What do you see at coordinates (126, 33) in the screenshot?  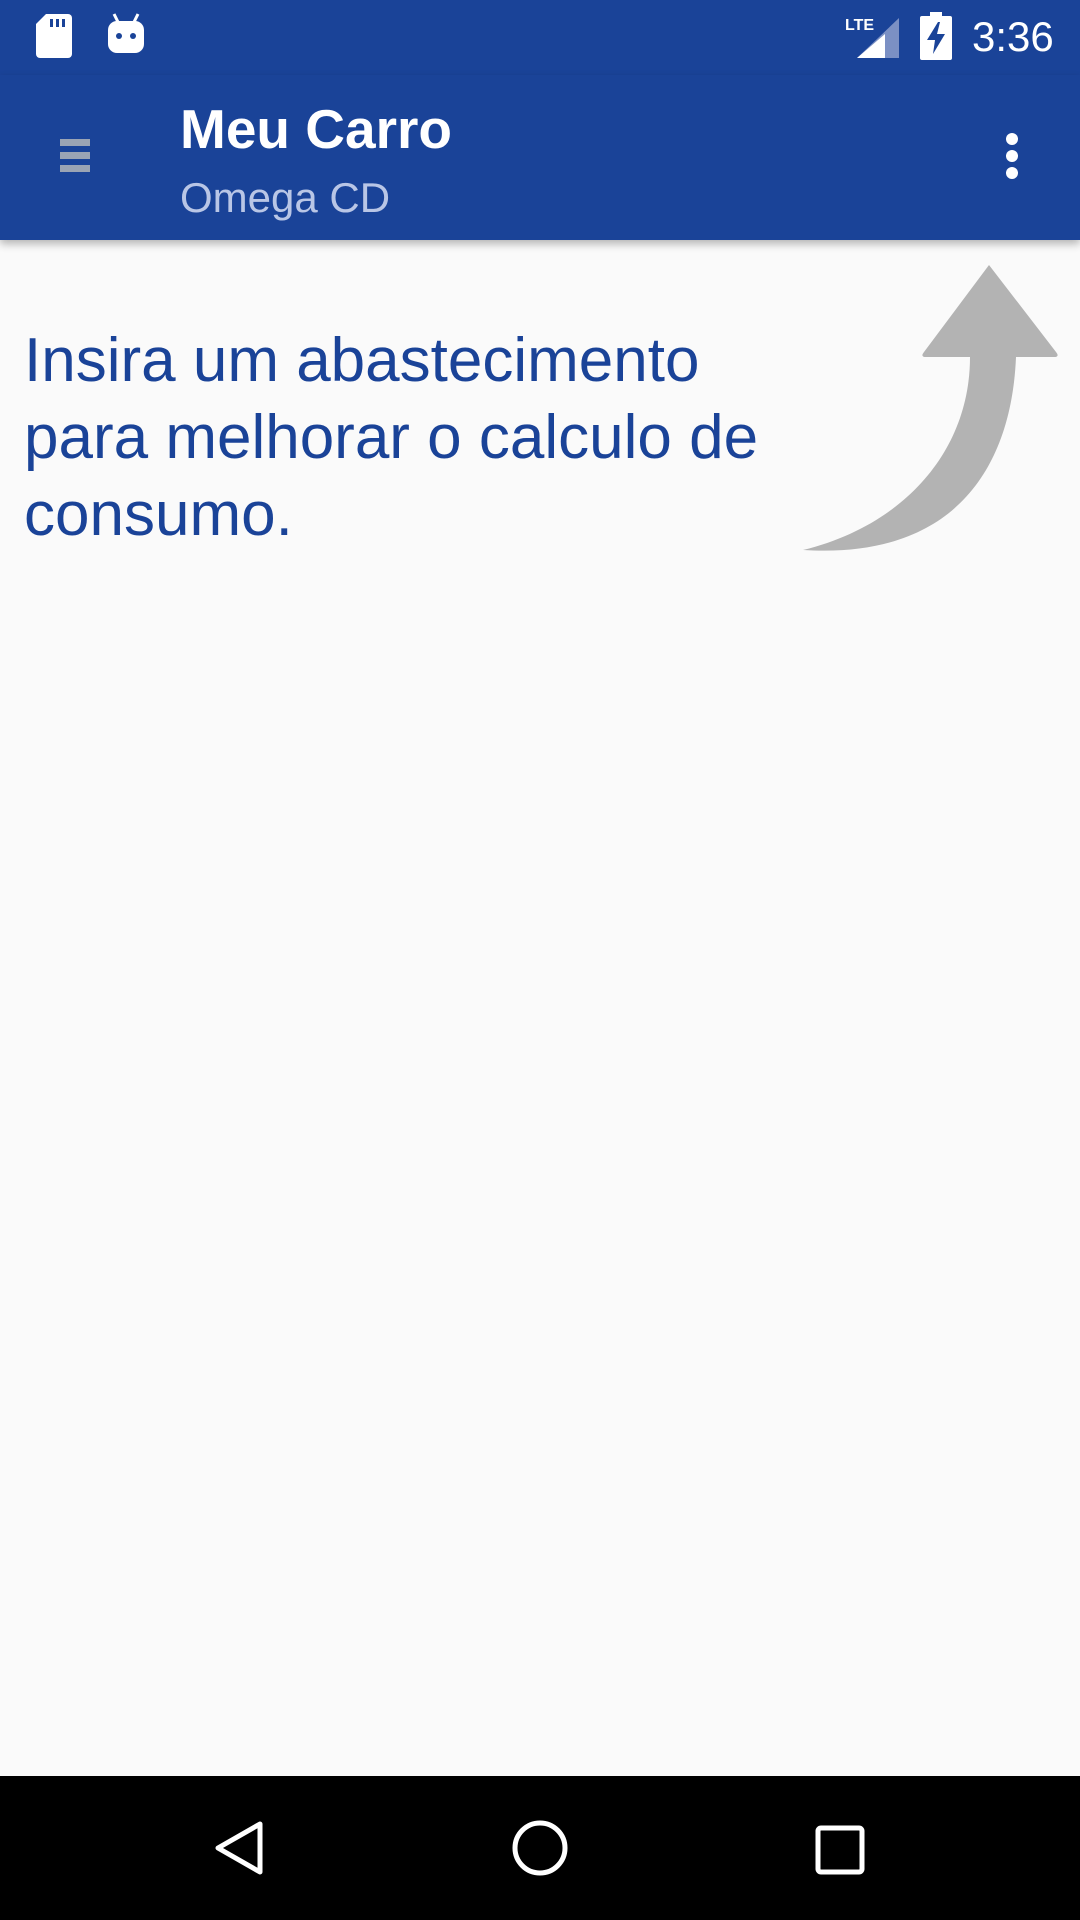 I see `android-icon` at bounding box center [126, 33].